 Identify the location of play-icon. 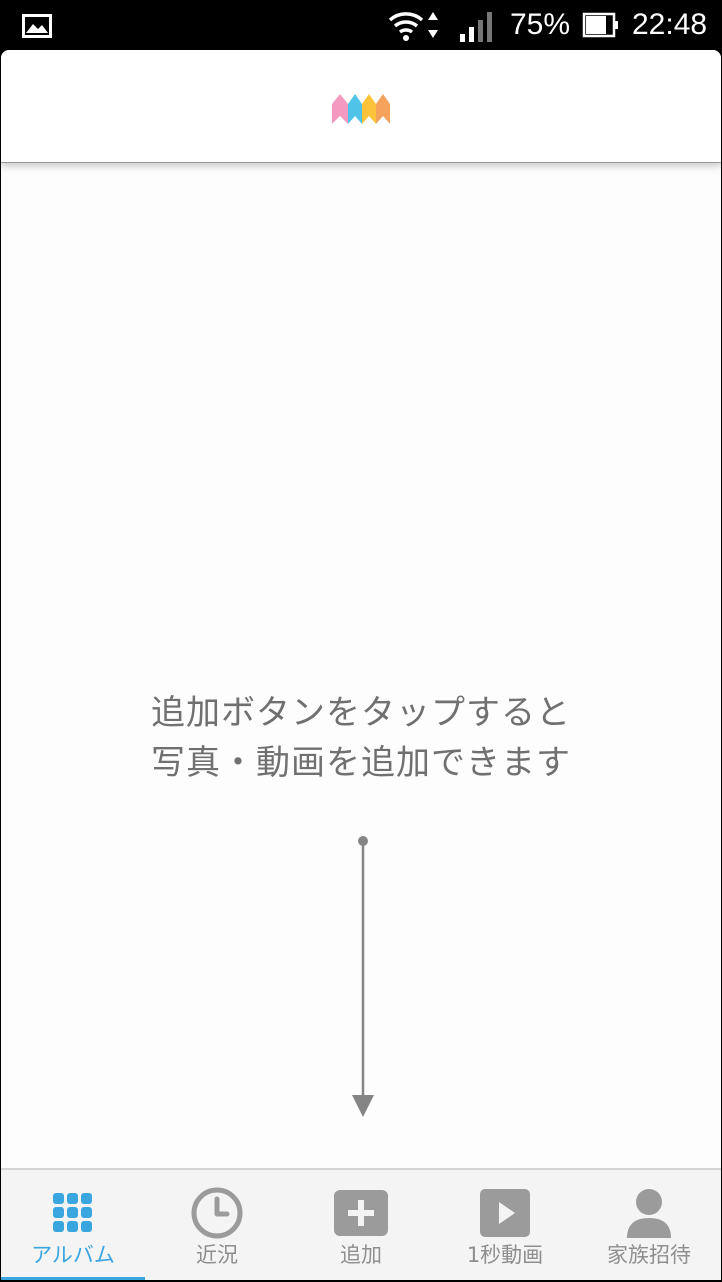
(505, 1213).